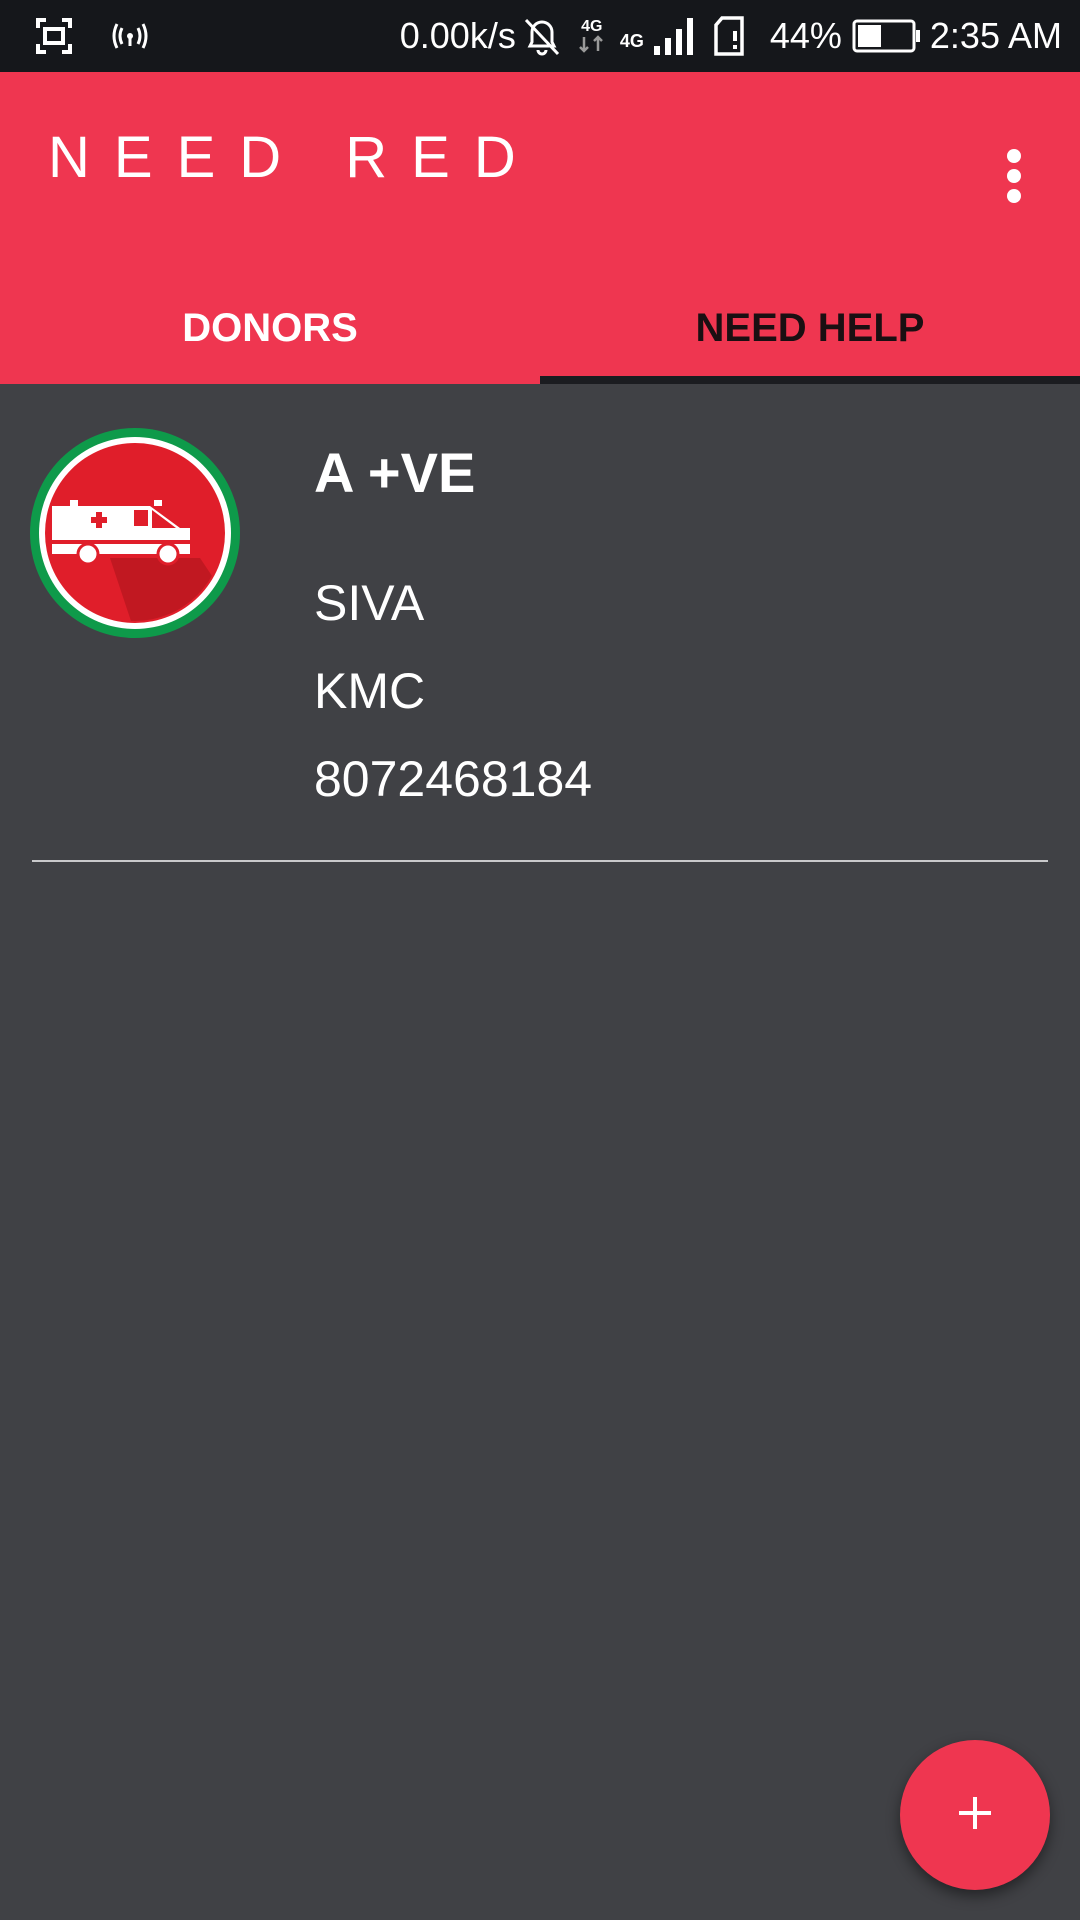  Describe the element at coordinates (887, 36) in the screenshot. I see `battery-icon` at that location.